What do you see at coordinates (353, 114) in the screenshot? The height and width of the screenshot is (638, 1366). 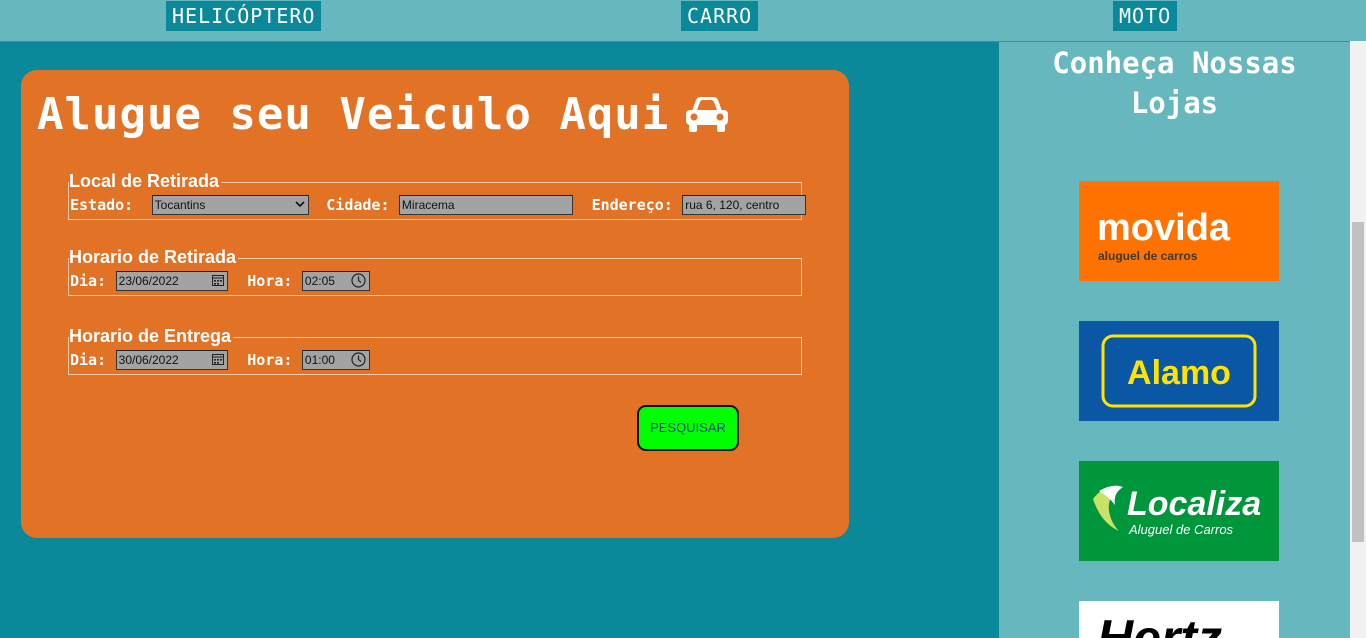 I see `page-title-text: Alugue seu Veiculo Aqui` at bounding box center [353, 114].